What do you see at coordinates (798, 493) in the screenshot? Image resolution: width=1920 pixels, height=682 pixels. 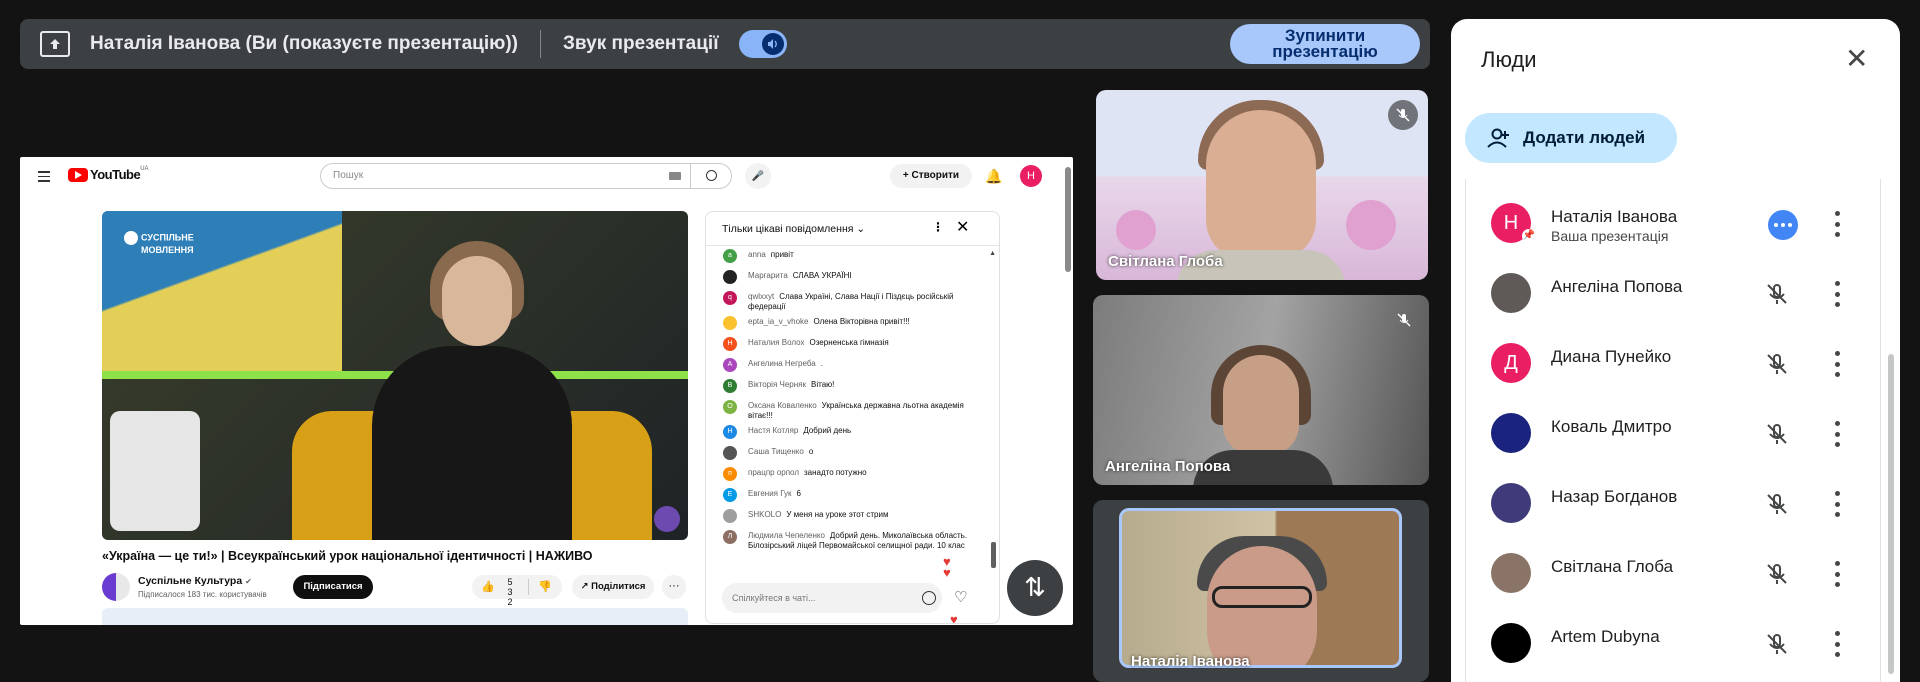 I see `chat-text: 6` at bounding box center [798, 493].